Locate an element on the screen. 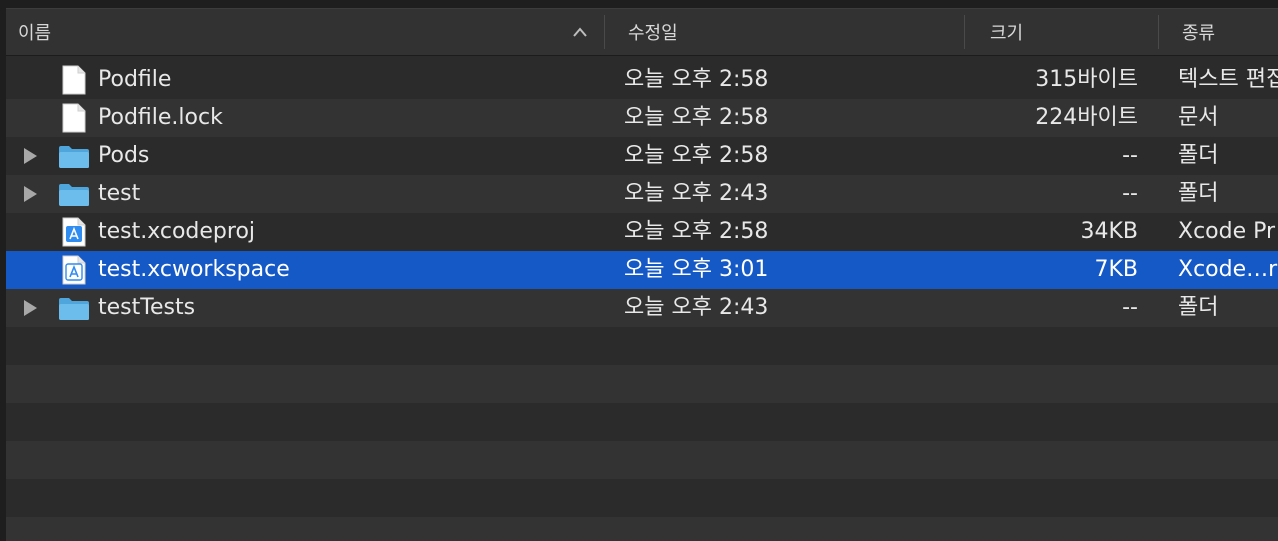 The height and width of the screenshot is (541, 1278). file-row: test.xcodeproj 오늘 오후 2:58 34KB Xcode Pr is located at coordinates (642, 232).